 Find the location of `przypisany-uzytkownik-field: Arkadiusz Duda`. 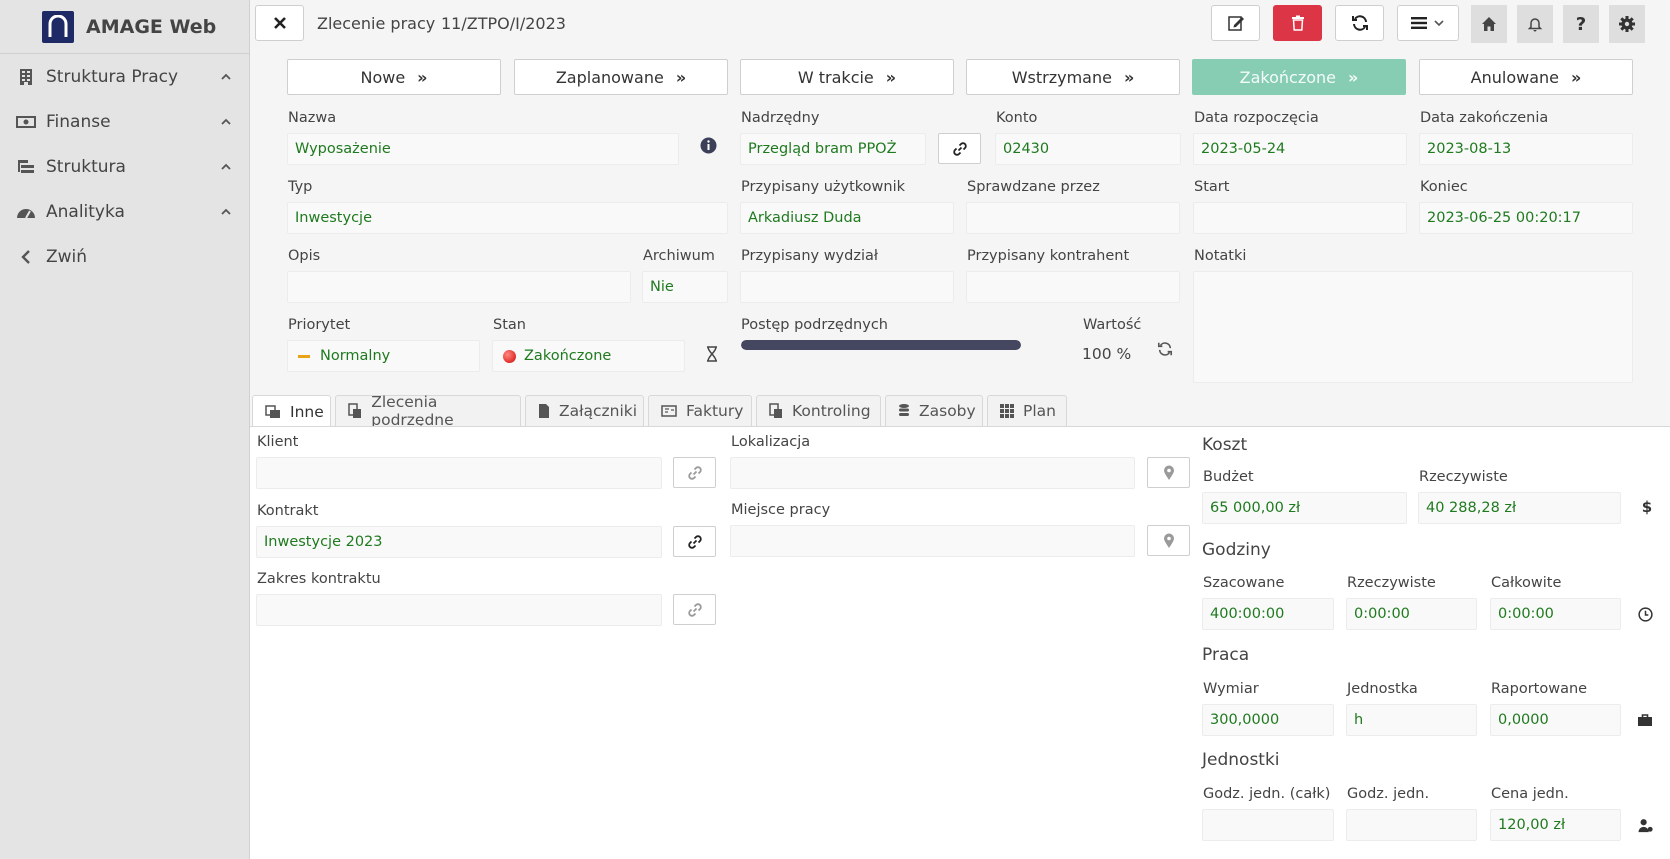

przypisany-uzytkownik-field: Arkadiusz Duda is located at coordinates (847, 218).